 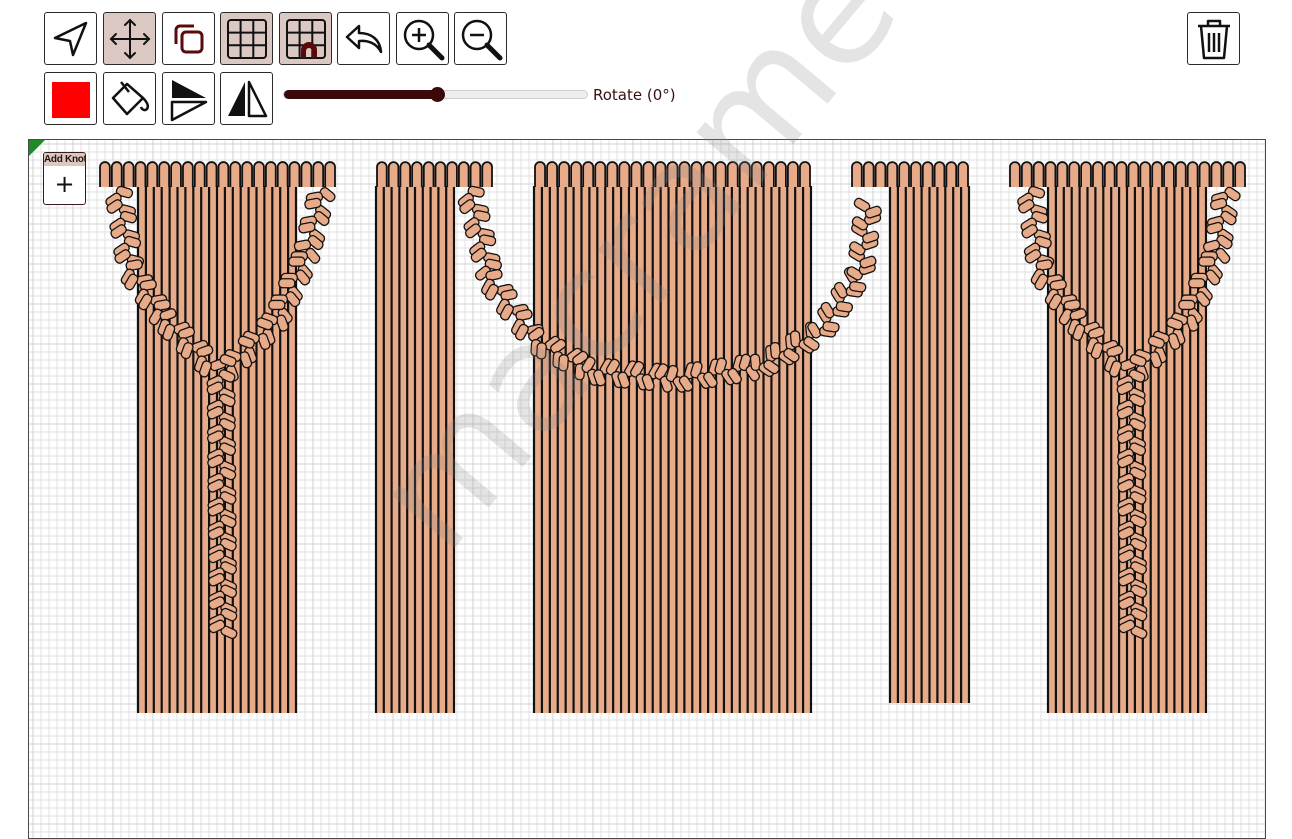 I want to click on copy-icon, so click(x=188, y=38).